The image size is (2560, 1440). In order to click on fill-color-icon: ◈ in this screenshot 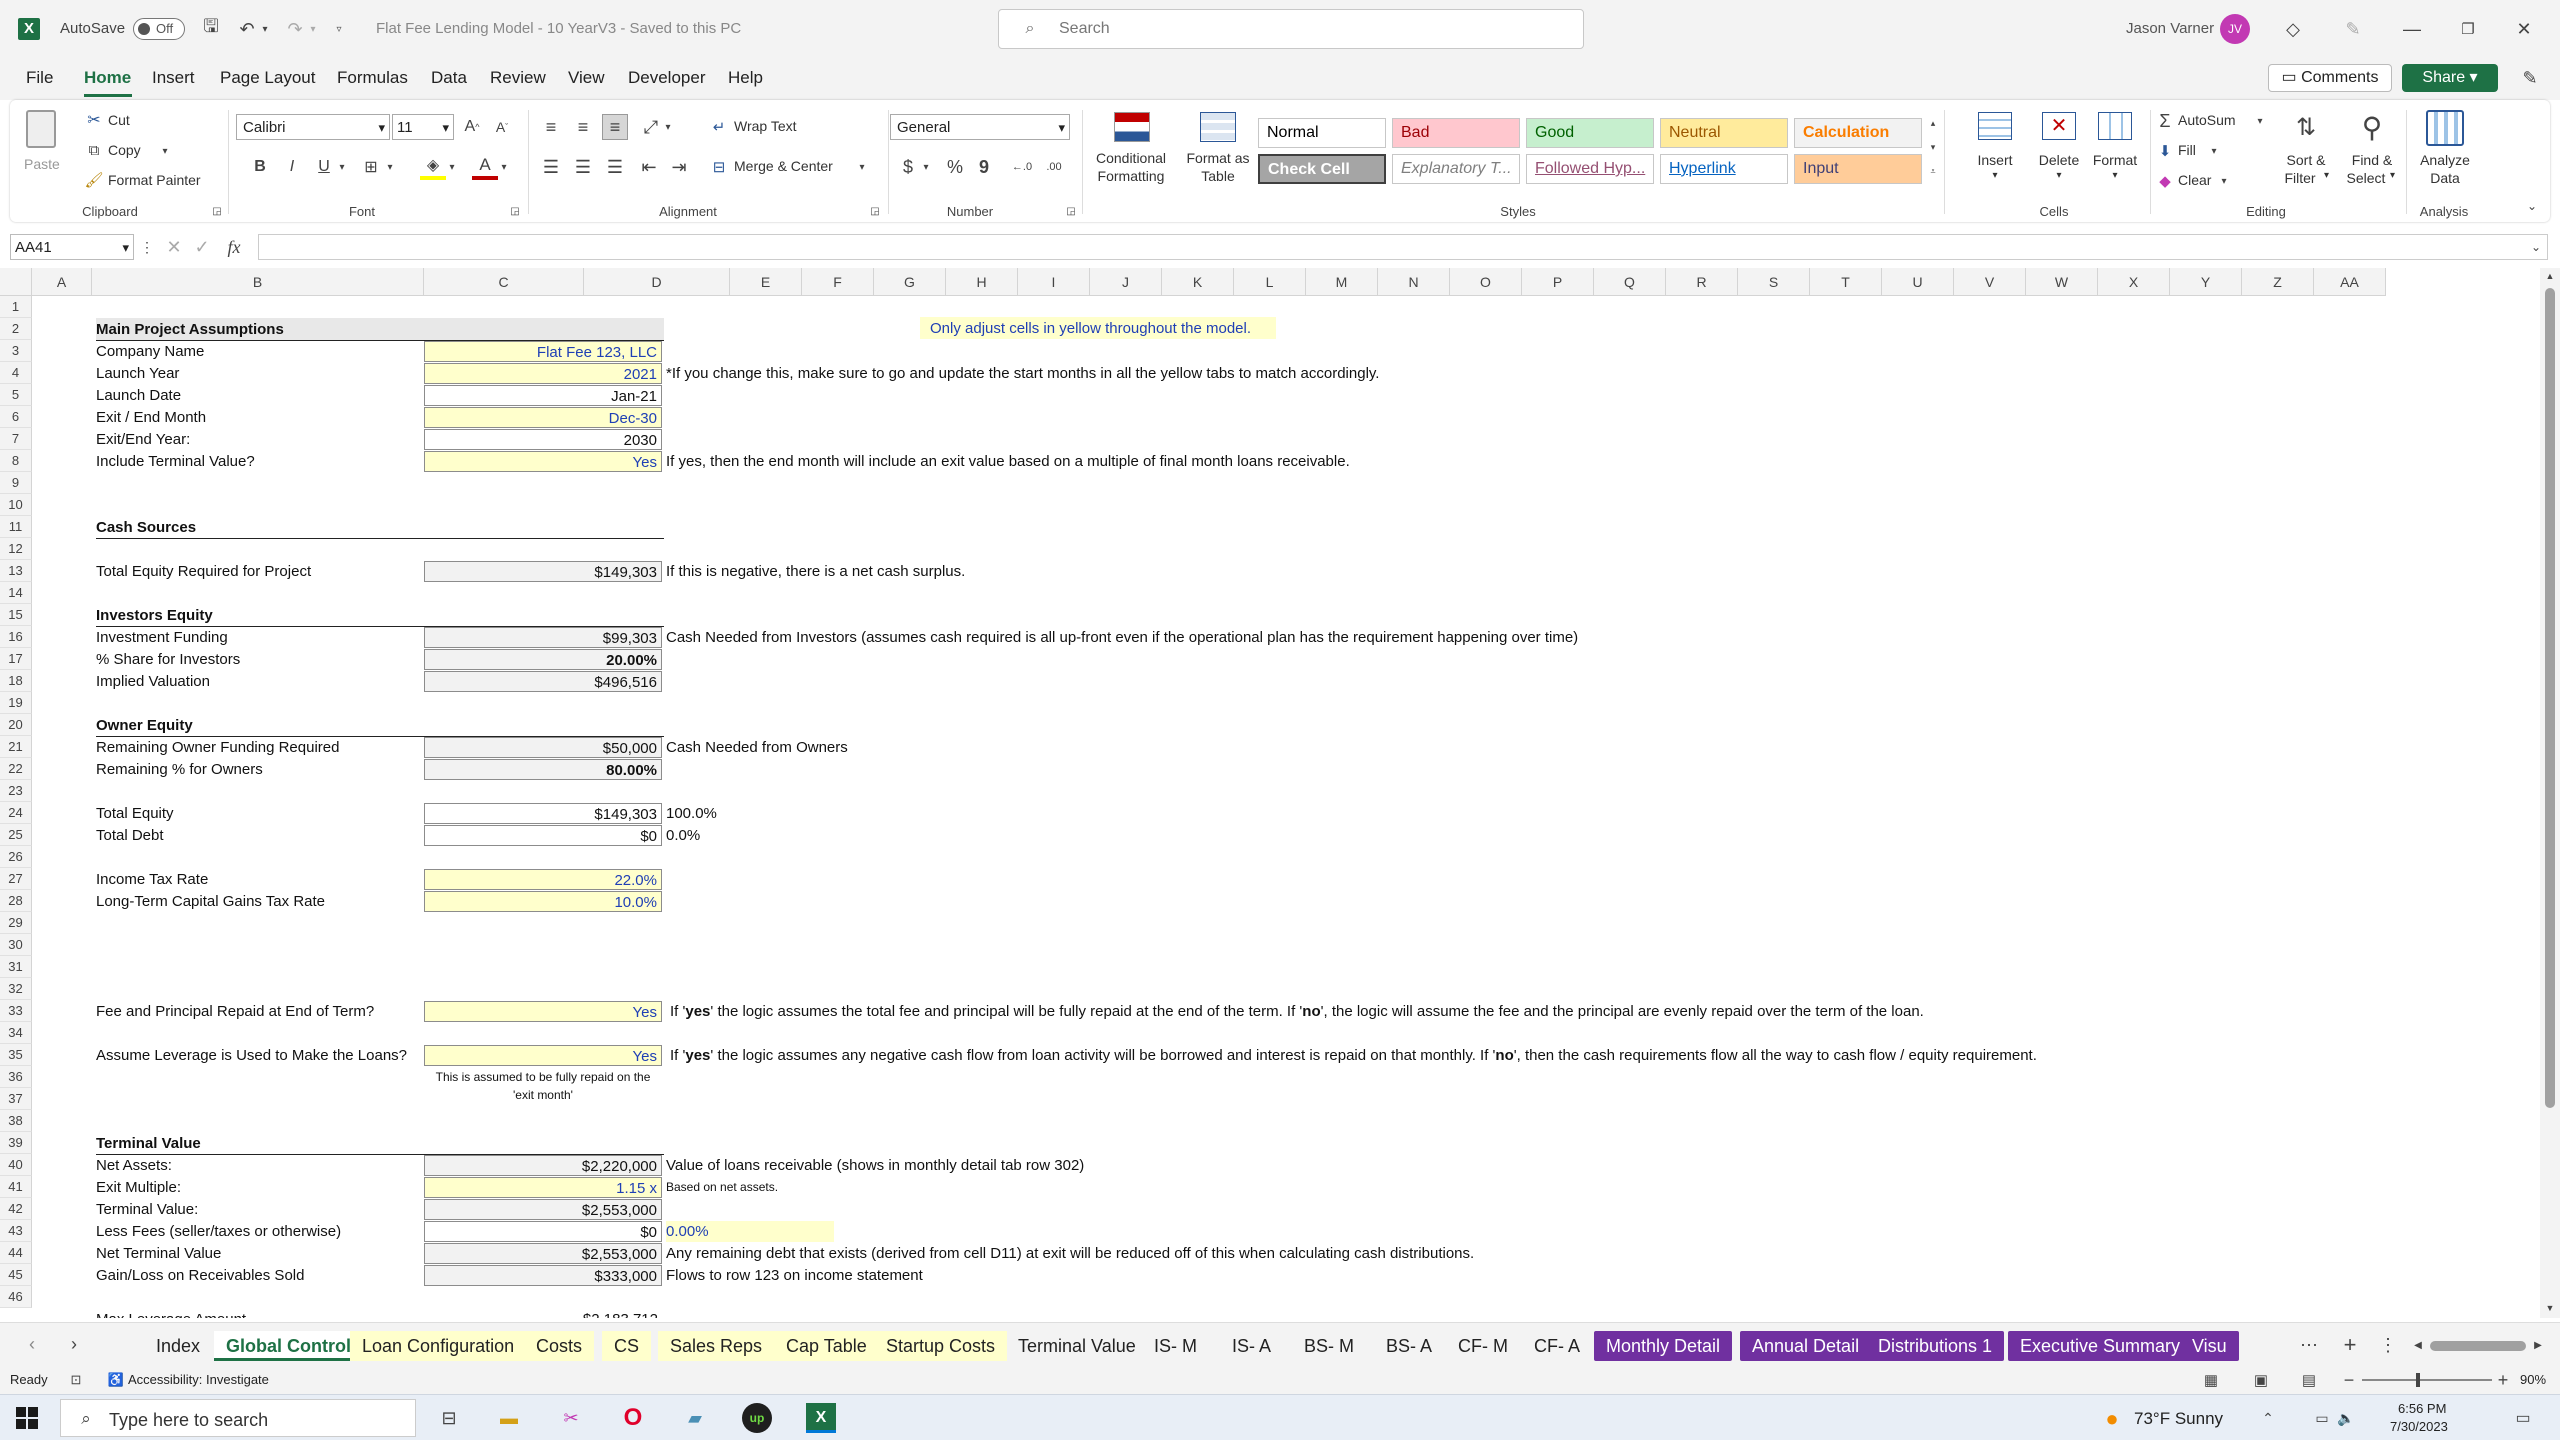, I will do `click(433, 167)`.